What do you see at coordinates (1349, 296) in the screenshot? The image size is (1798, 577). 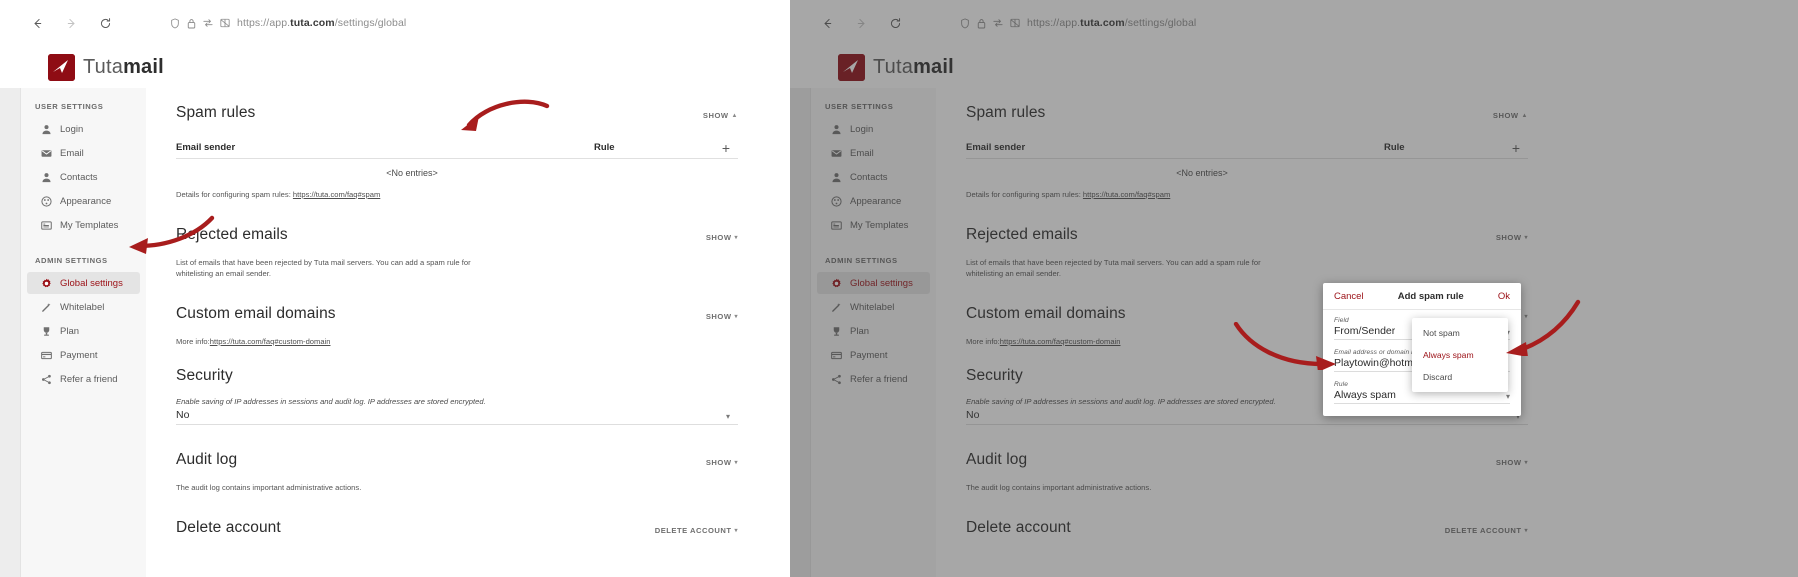 I see `cancel-button: Cancel` at bounding box center [1349, 296].